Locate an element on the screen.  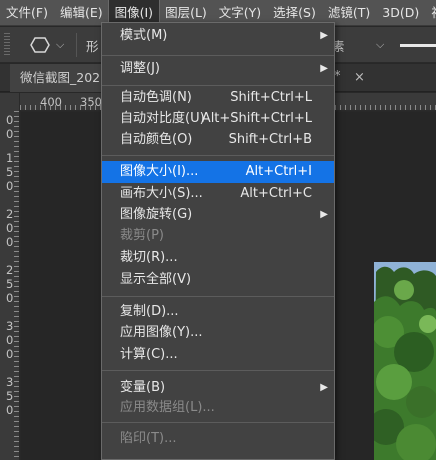
menu-item-adjustments: 调整(J) ▶ is located at coordinates (218, 69).